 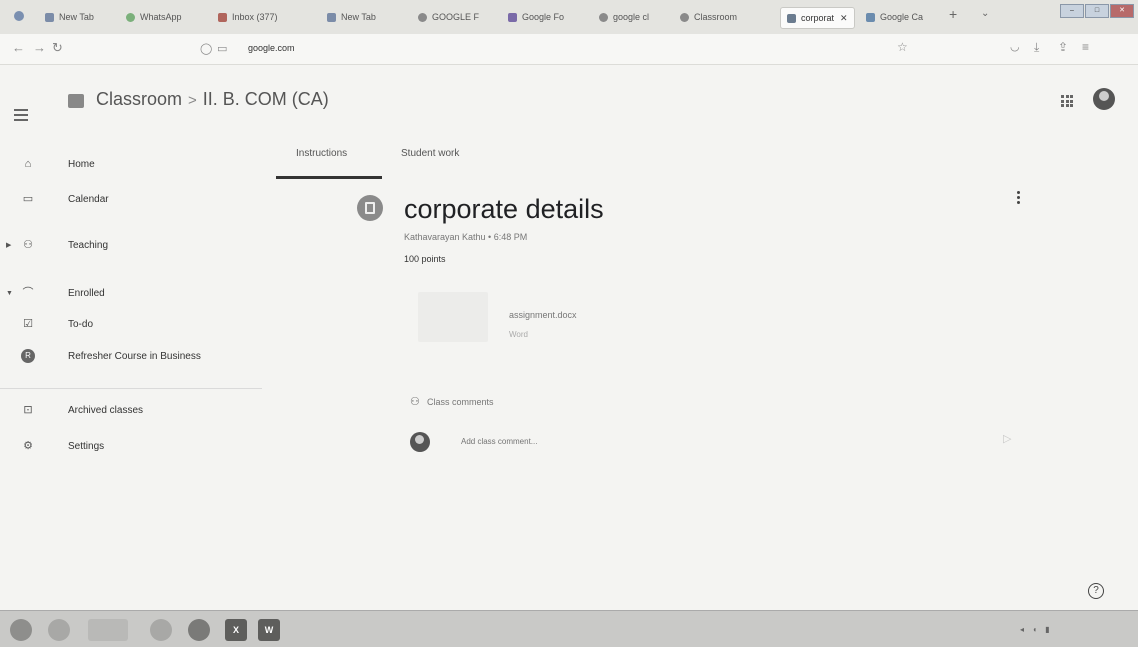 What do you see at coordinates (57, 48) in the screenshot?
I see `reload-icon: ↻` at bounding box center [57, 48].